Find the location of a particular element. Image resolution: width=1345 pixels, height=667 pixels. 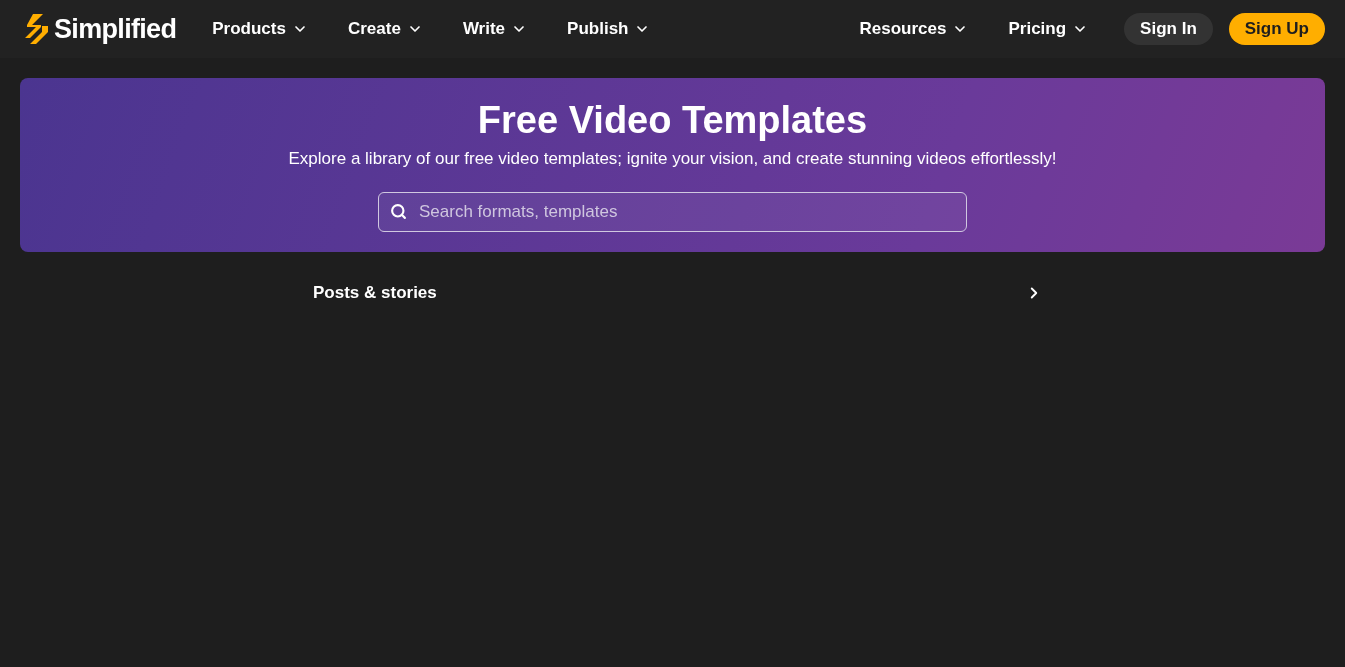

nav-menu: Pricing is located at coordinates (1048, 29).